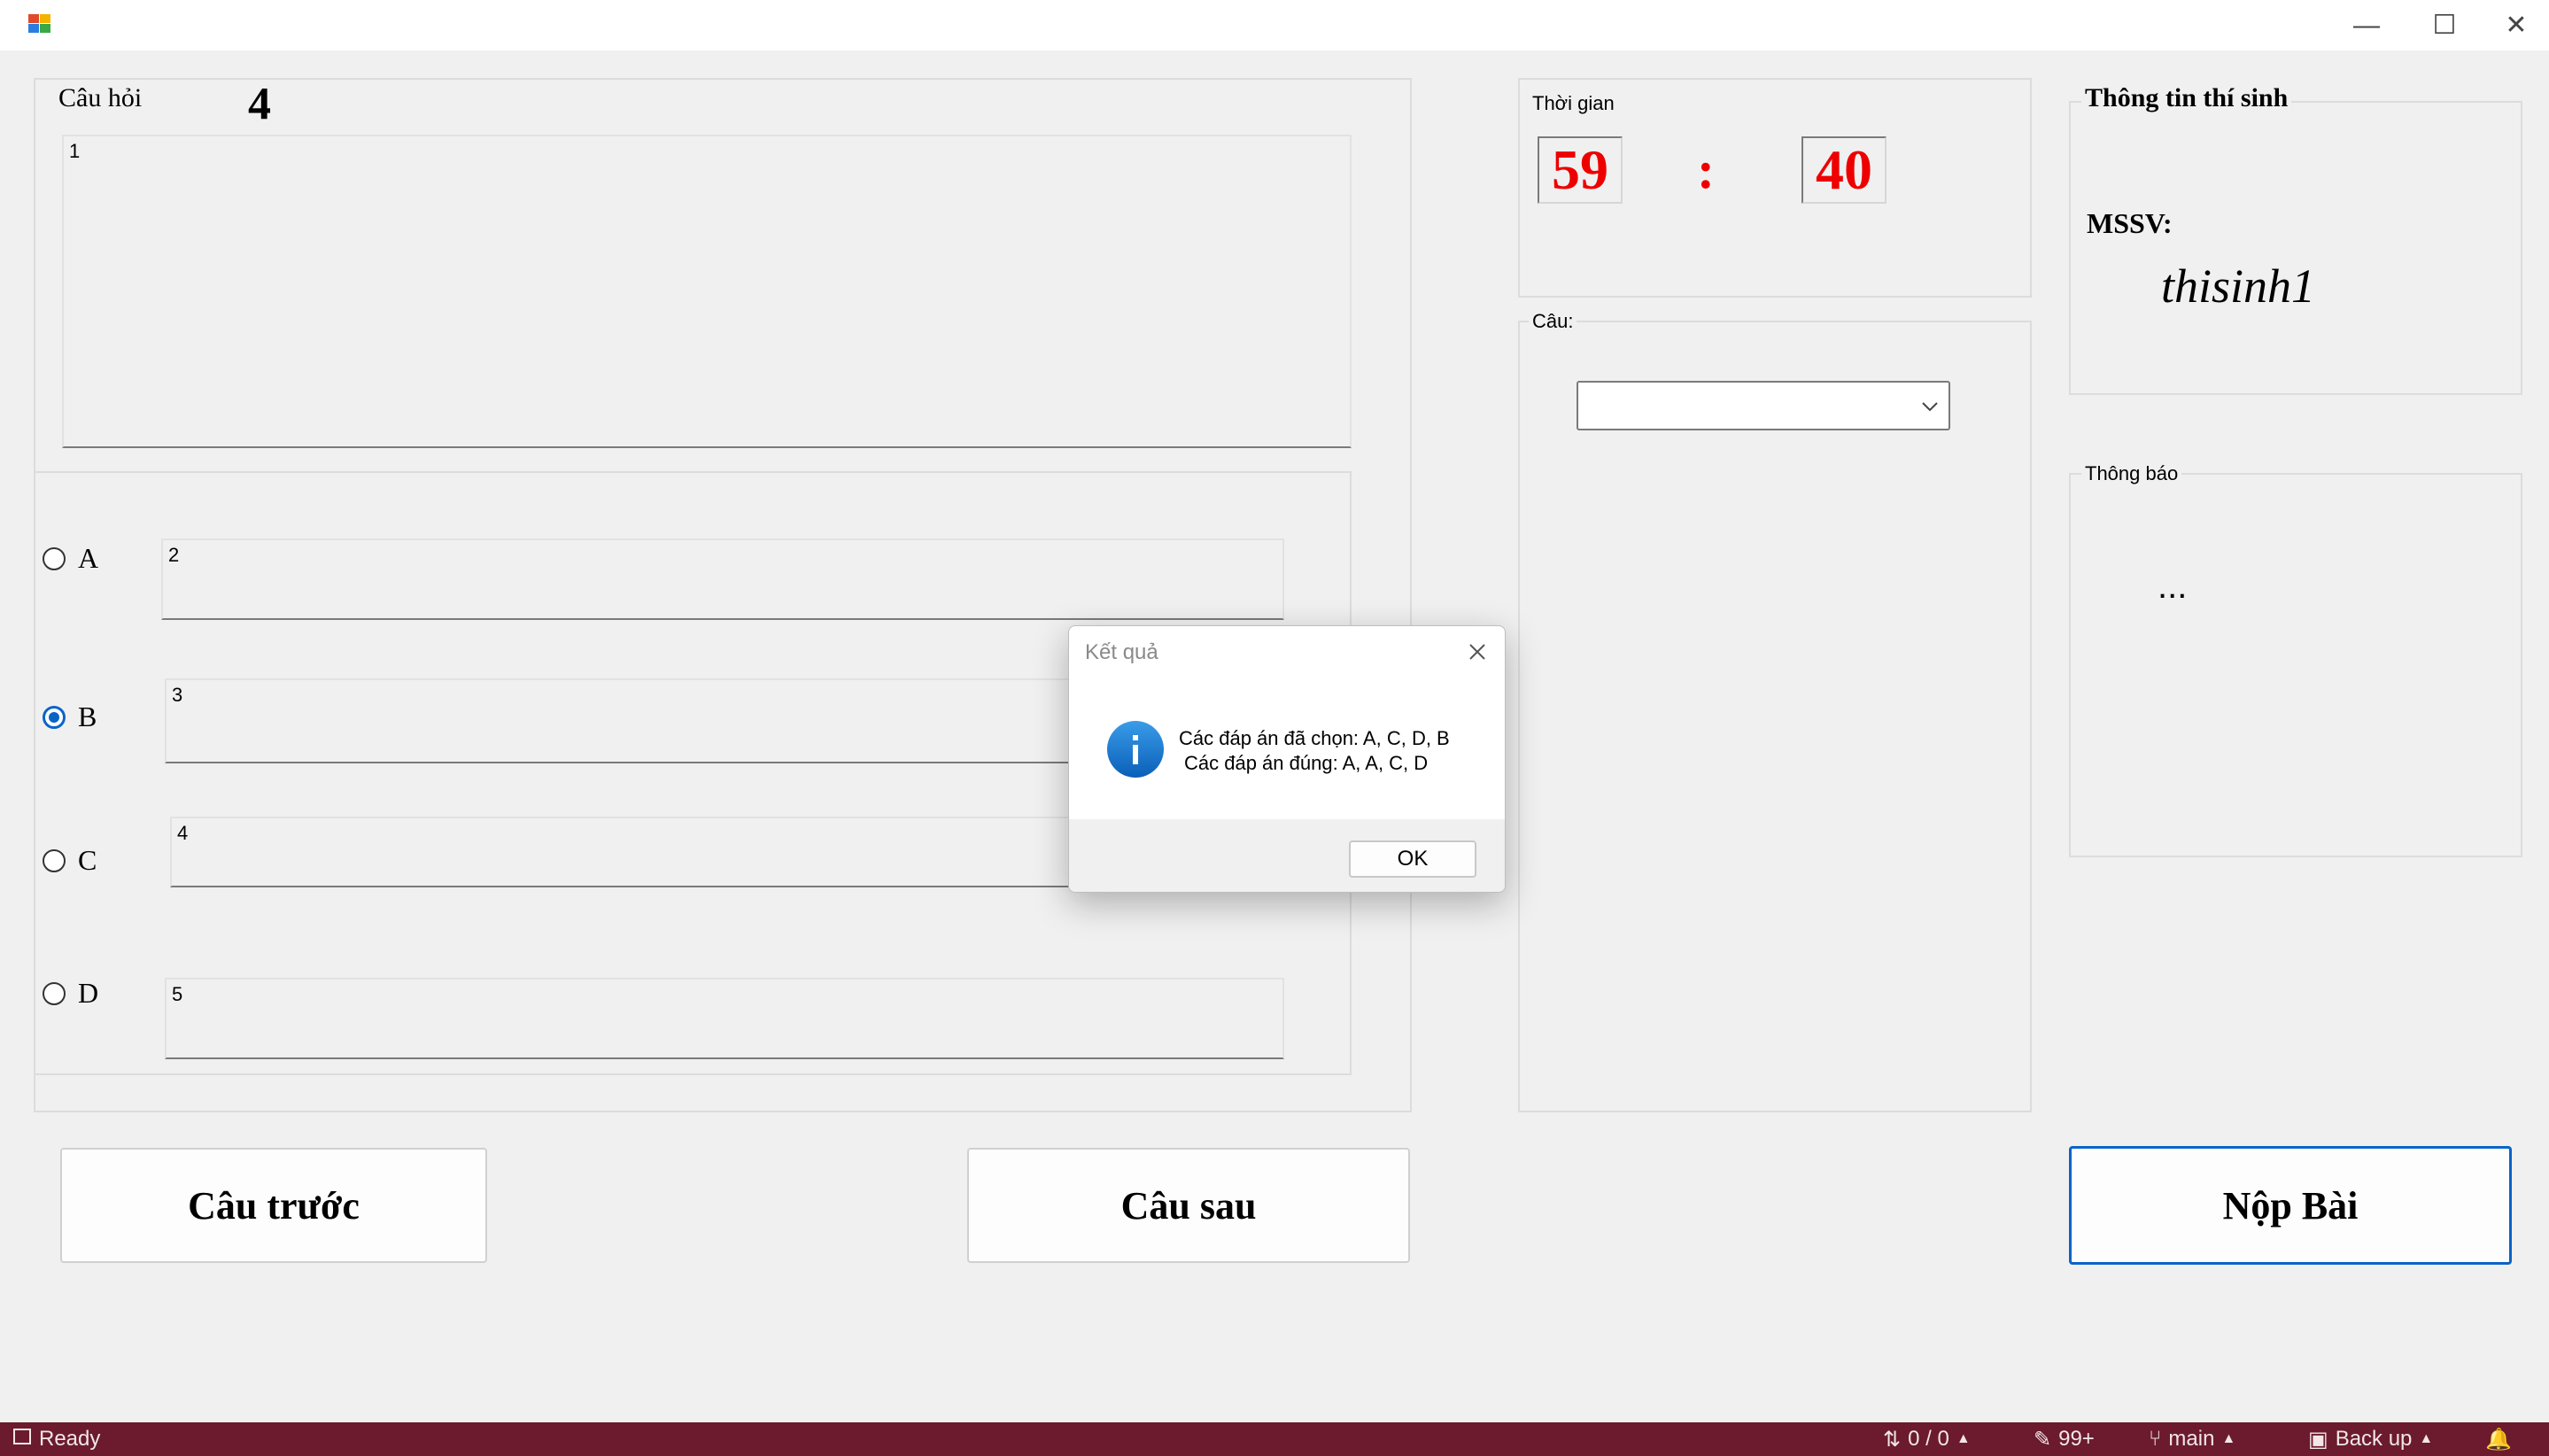  I want to click on status-window-icon, so click(22, 1440).